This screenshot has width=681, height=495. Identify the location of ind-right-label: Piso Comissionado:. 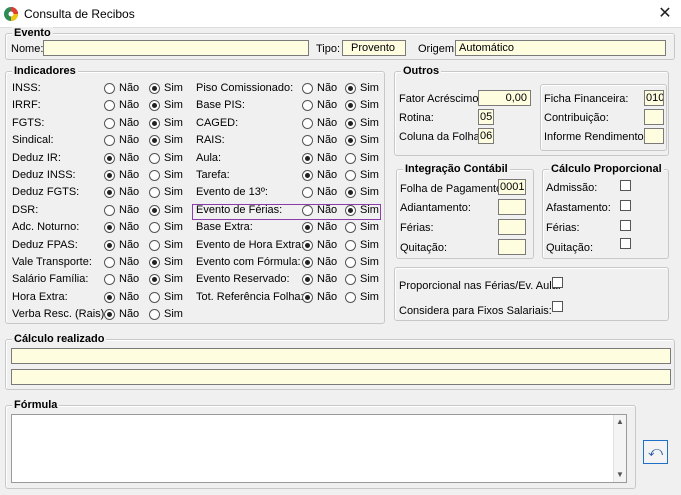
(245, 88).